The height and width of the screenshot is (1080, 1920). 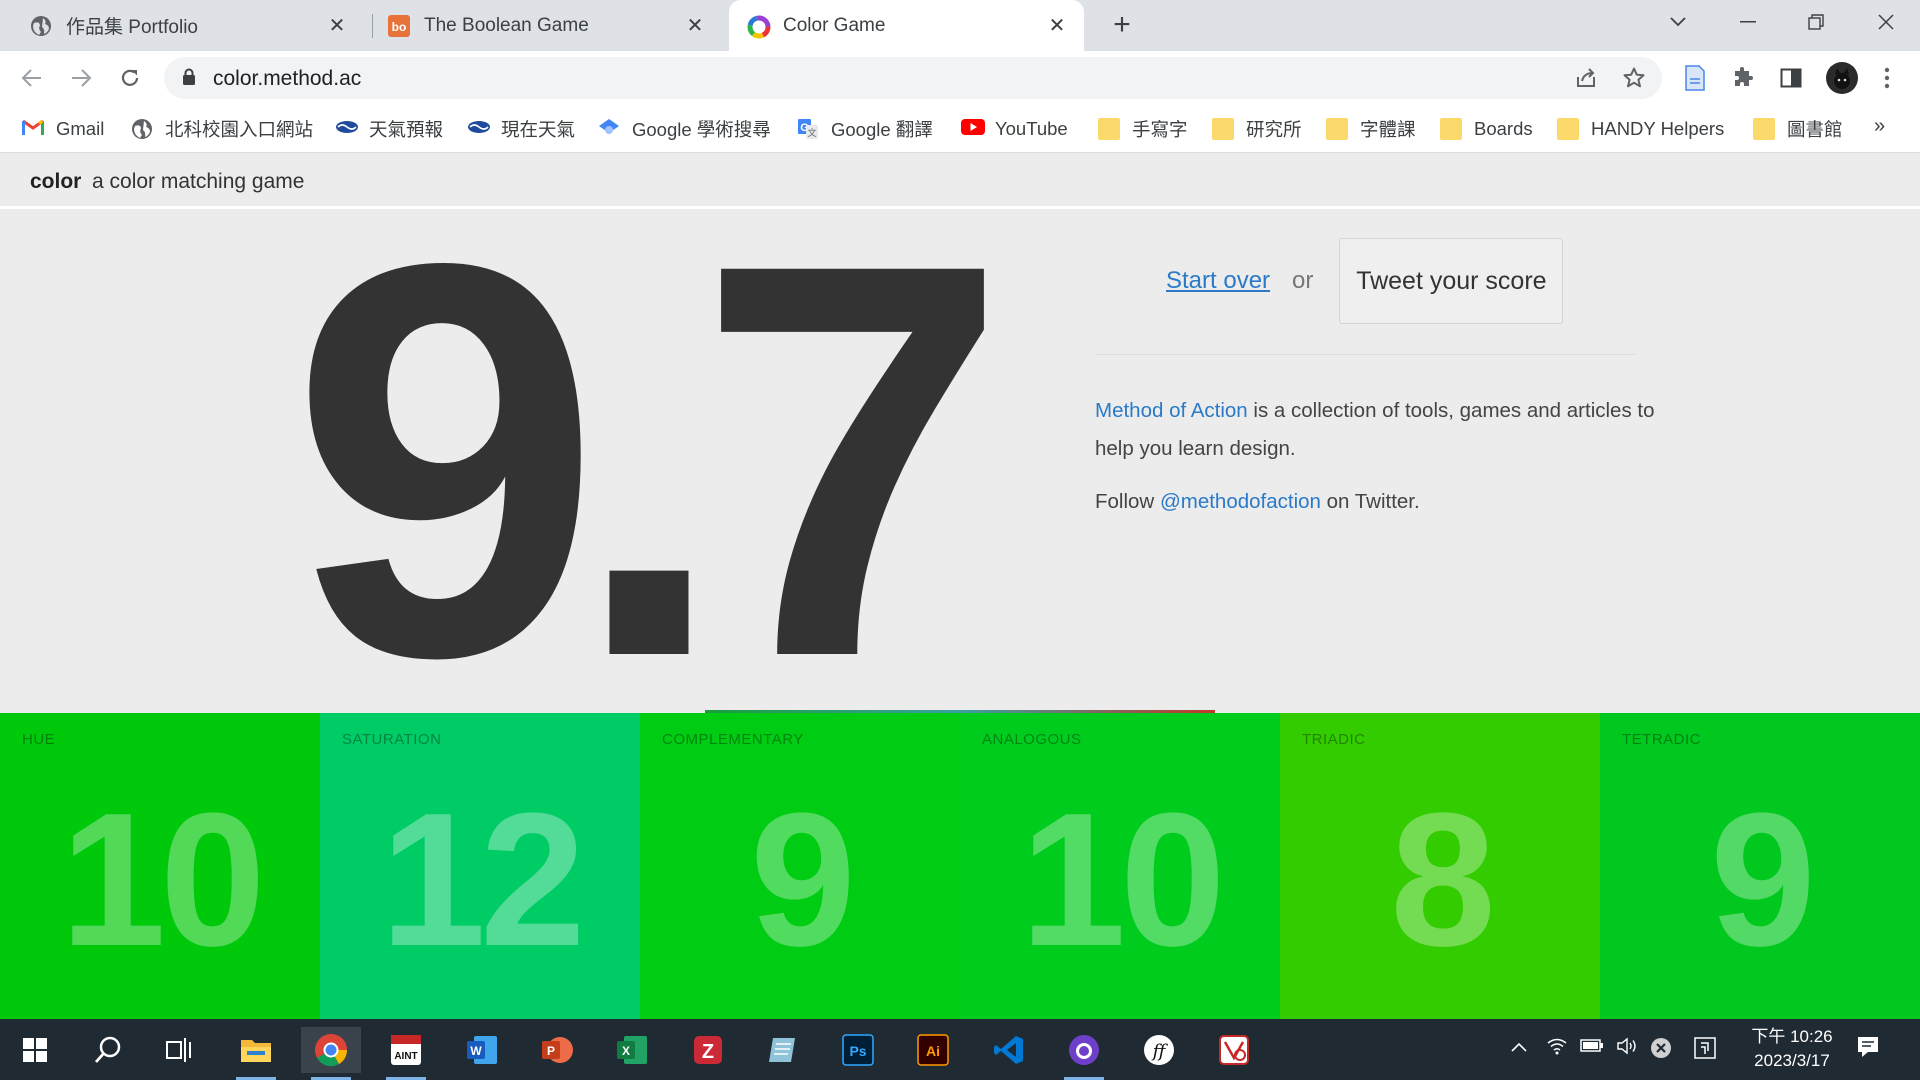 What do you see at coordinates (33, 129) in the screenshot?
I see `gmail-icon` at bounding box center [33, 129].